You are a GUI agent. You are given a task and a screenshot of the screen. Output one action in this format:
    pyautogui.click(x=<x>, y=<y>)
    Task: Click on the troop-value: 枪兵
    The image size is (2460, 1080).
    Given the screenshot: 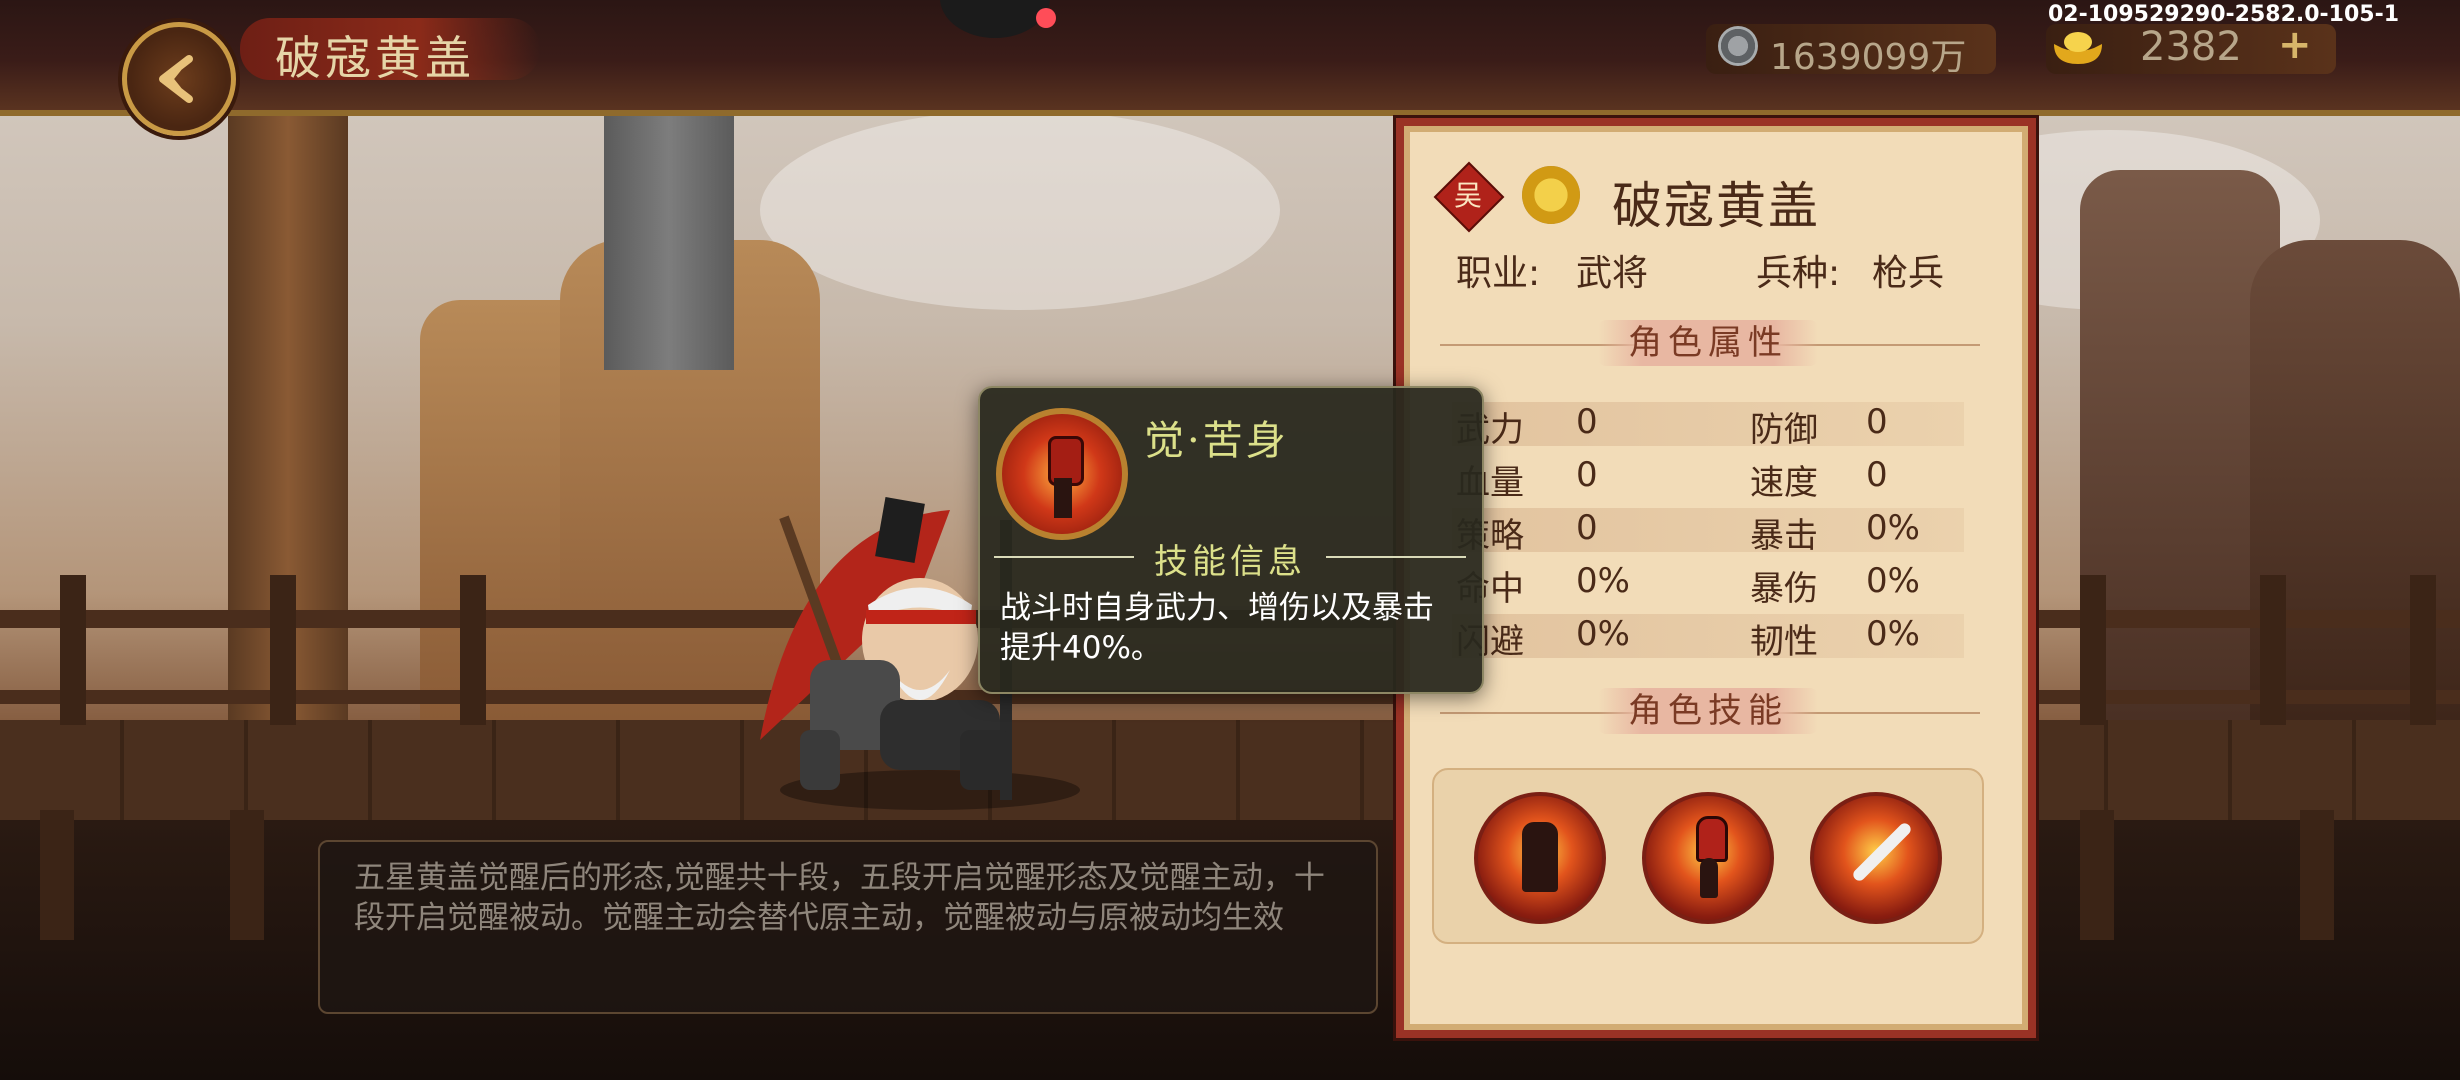 What is the action you would take?
    pyautogui.click(x=1908, y=273)
    